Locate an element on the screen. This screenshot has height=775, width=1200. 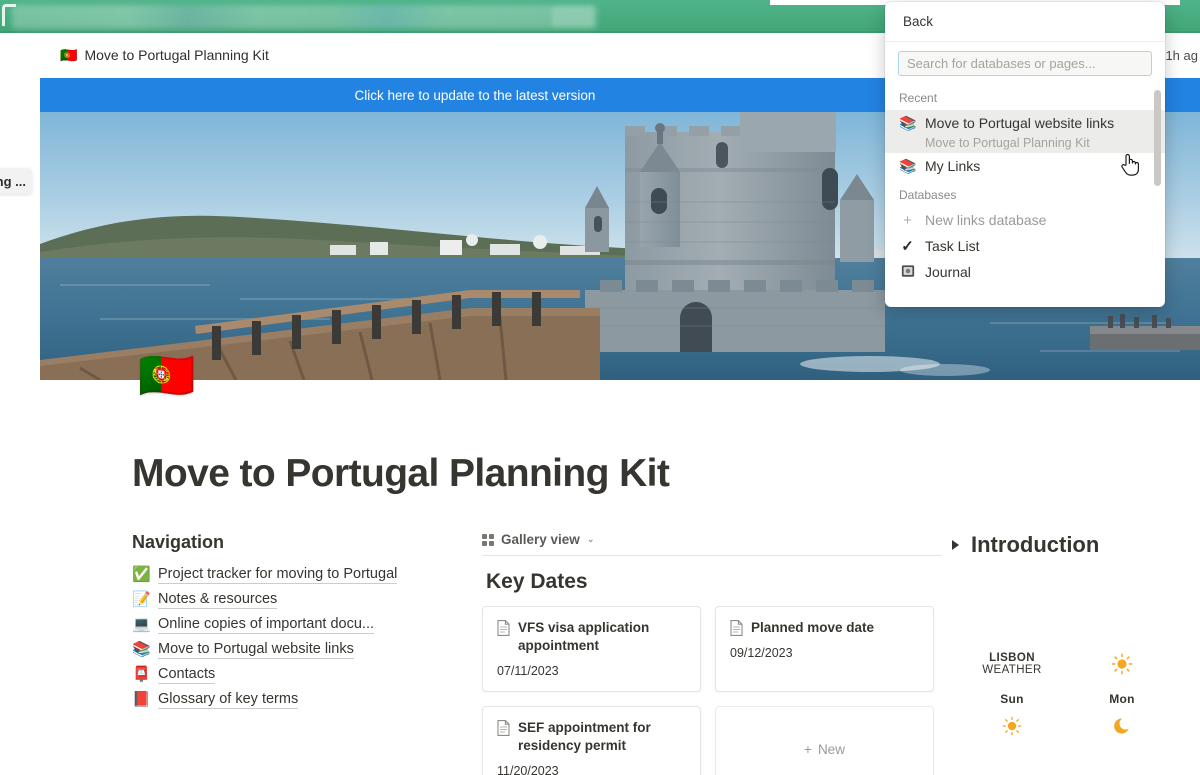
search-input is located at coordinates (1025, 63).